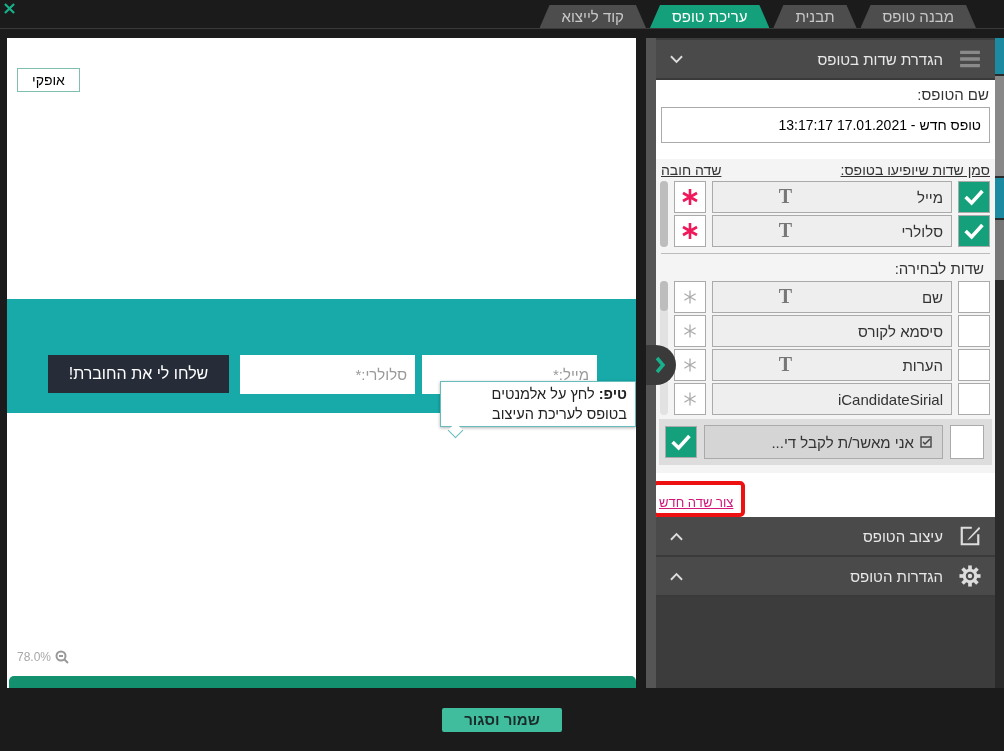  What do you see at coordinates (681, 442) in the screenshot?
I see `required-checkbox` at bounding box center [681, 442].